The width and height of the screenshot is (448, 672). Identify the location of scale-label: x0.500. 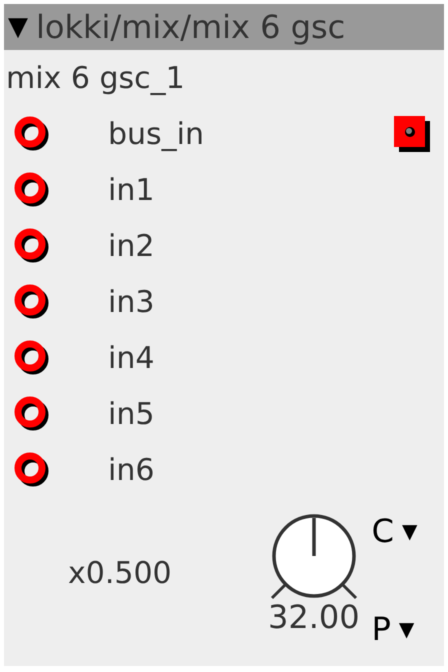
(120, 574).